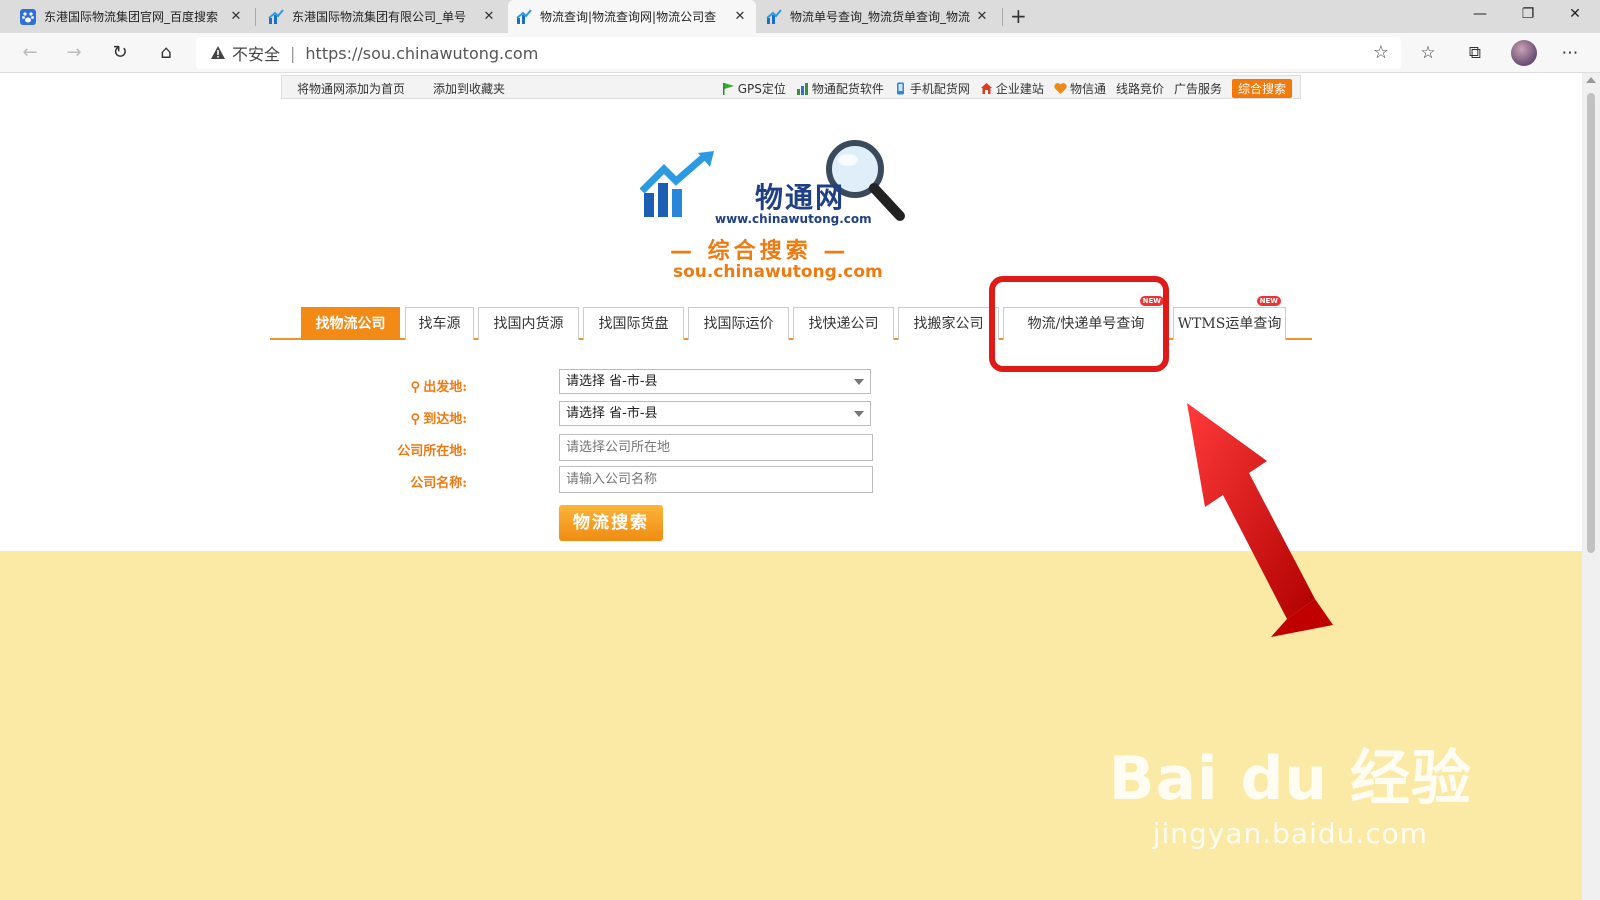  Describe the element at coordinates (438, 483) in the screenshot. I see `company-name-label: 公司名称:` at that location.